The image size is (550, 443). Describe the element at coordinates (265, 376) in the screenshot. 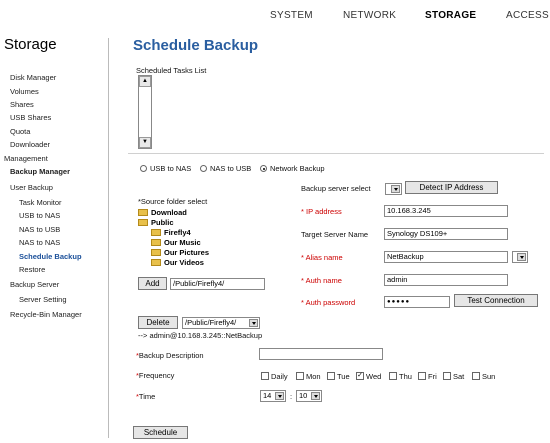

I see `checkbox-daily` at that location.